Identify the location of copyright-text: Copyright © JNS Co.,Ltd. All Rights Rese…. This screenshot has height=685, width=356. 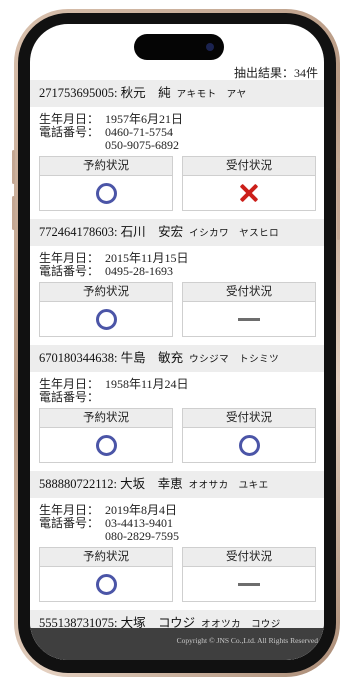
(247, 640).